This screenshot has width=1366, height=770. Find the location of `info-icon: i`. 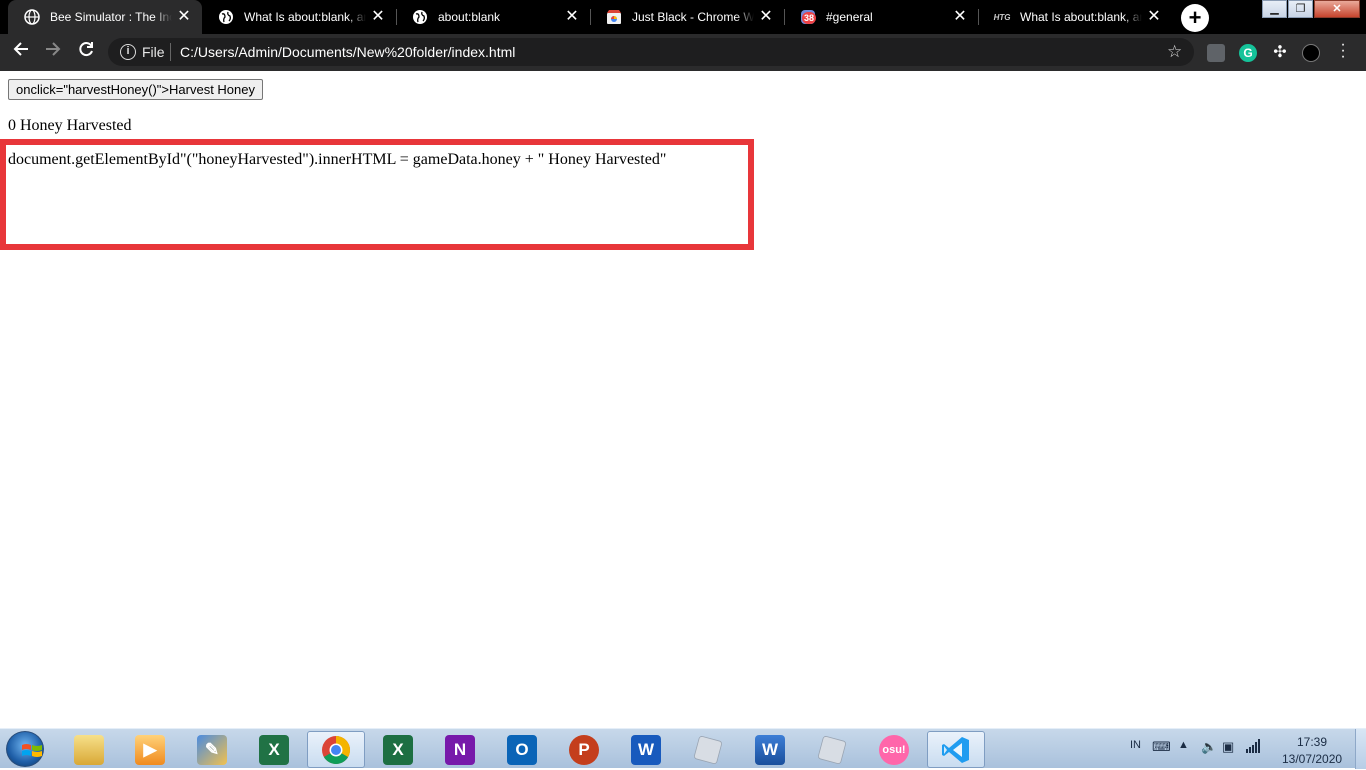

info-icon: i is located at coordinates (128, 52).